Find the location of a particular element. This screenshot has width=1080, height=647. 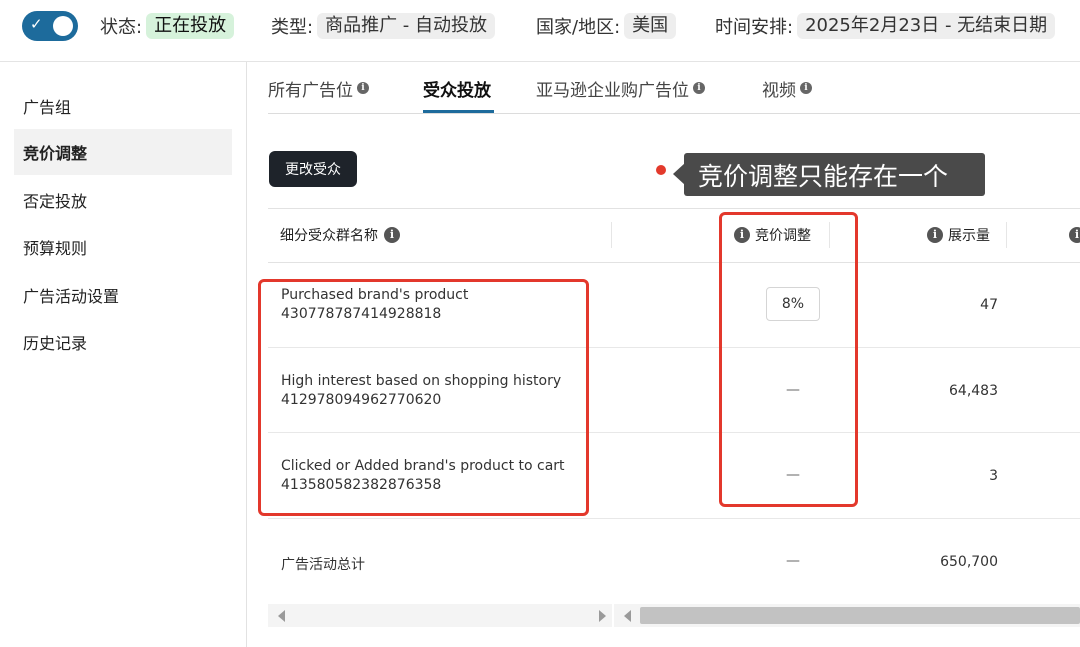

scrollbar-thumb is located at coordinates (860, 615).